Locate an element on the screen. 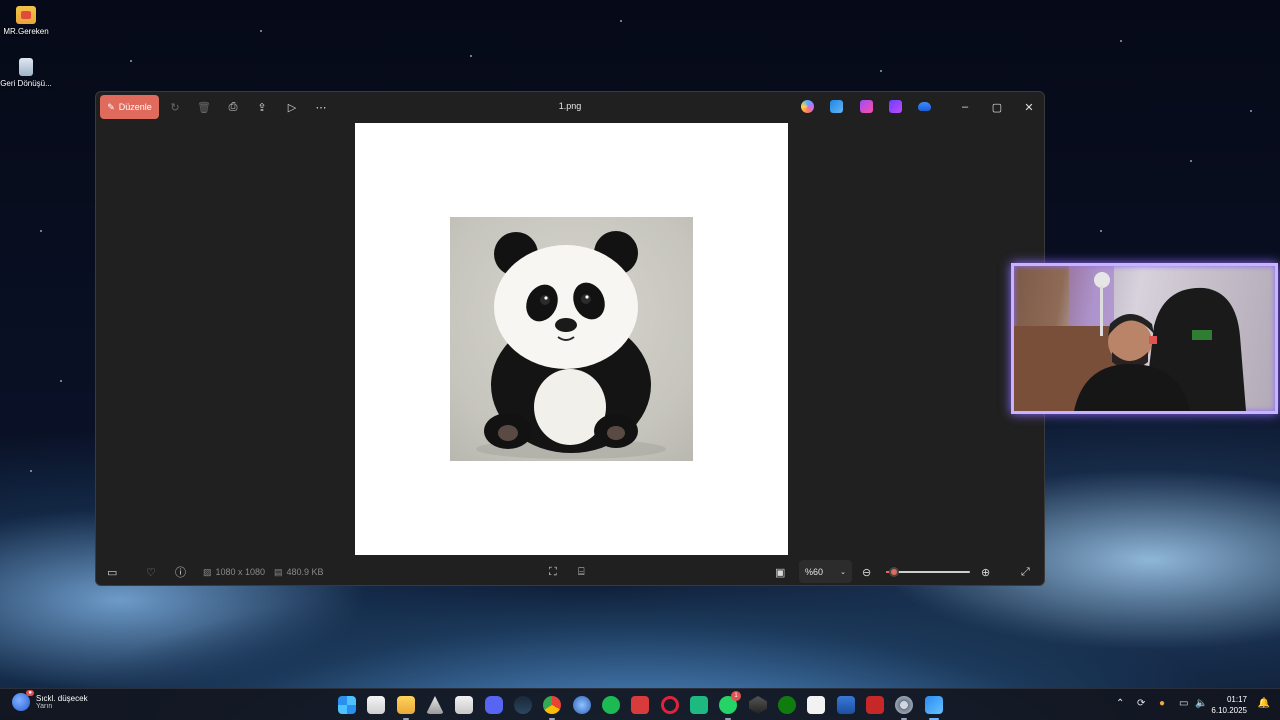 The image size is (1280, 720). volume-icon: 🔈 is located at coordinates (1201, 703).